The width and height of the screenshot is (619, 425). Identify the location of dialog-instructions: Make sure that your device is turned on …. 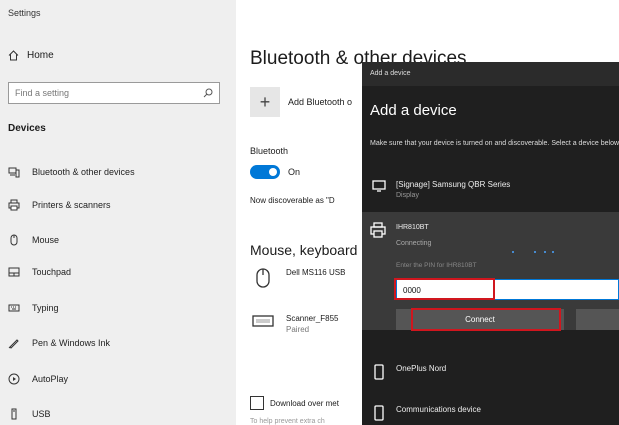
(494, 143).